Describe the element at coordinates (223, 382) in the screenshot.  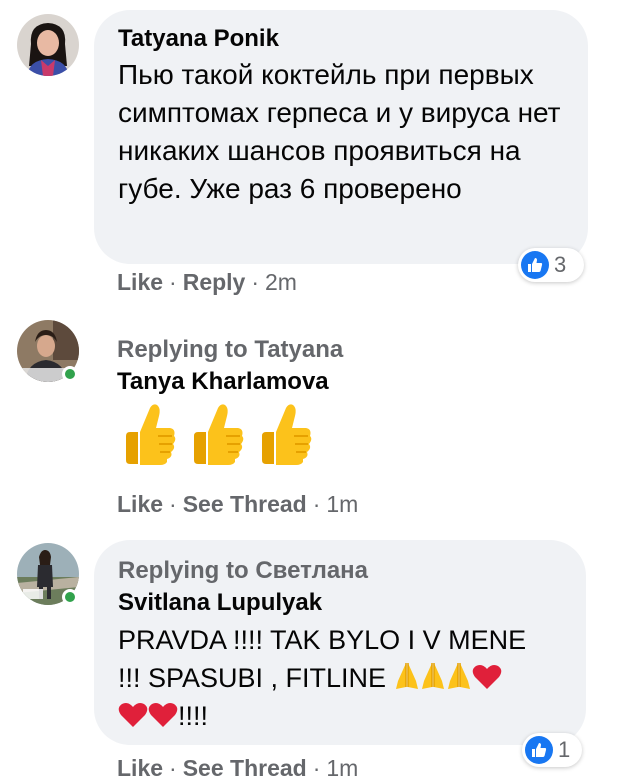
I see `comment-author: Tanya Kharlamova` at that location.